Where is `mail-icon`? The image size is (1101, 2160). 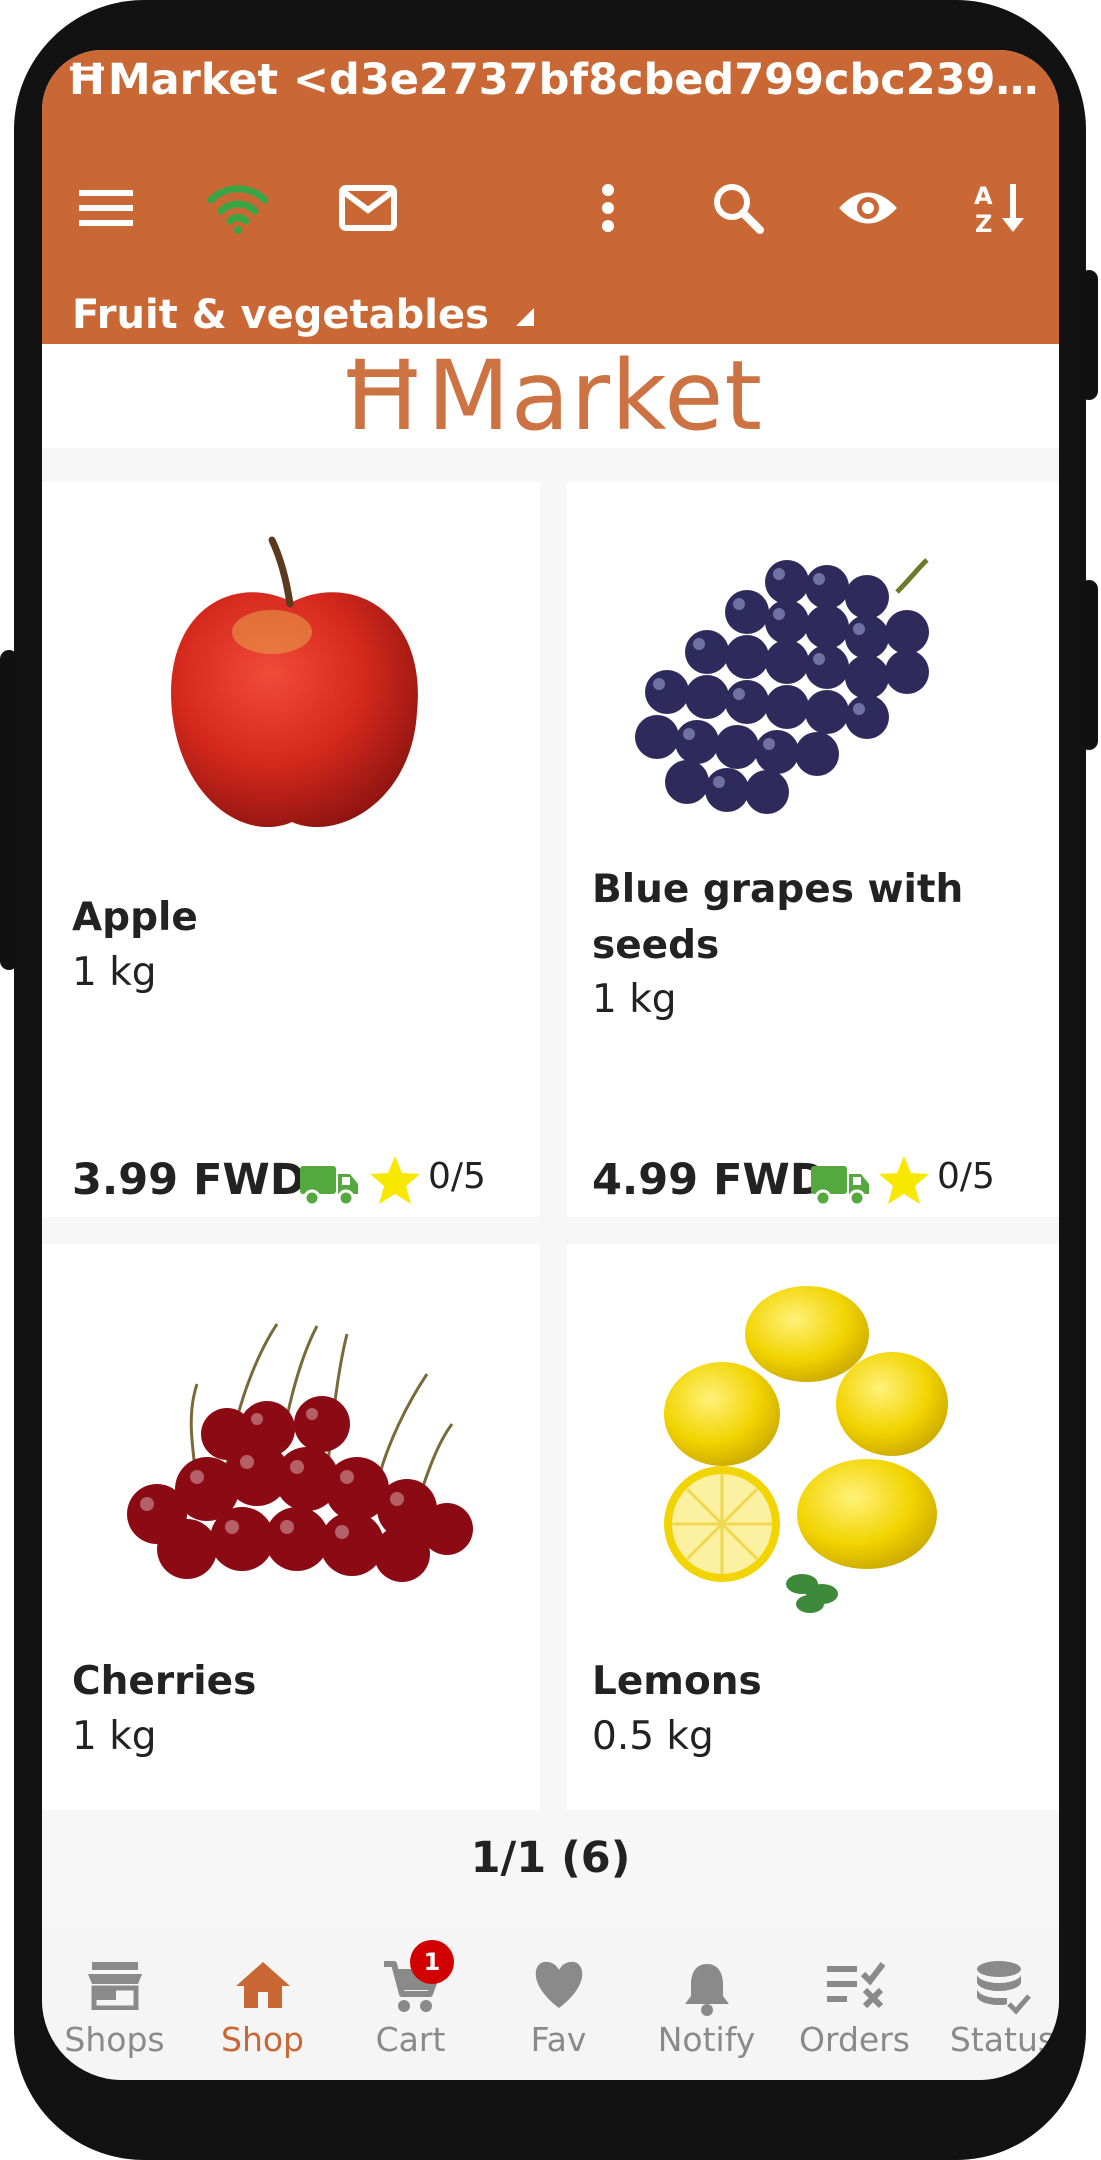 mail-icon is located at coordinates (368, 208).